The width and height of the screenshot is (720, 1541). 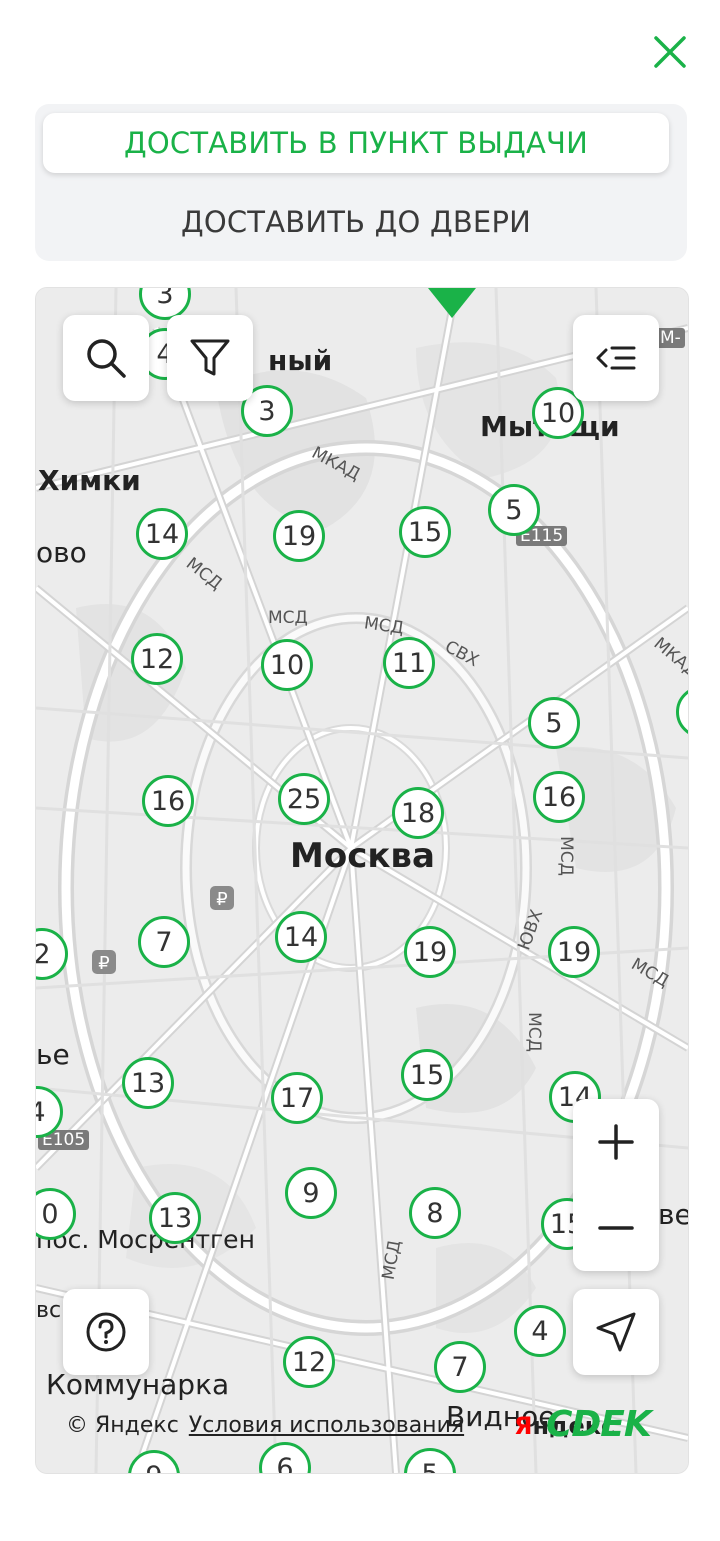 What do you see at coordinates (418, 813) in the screenshot?
I see `pickup-cluster: 18` at bounding box center [418, 813].